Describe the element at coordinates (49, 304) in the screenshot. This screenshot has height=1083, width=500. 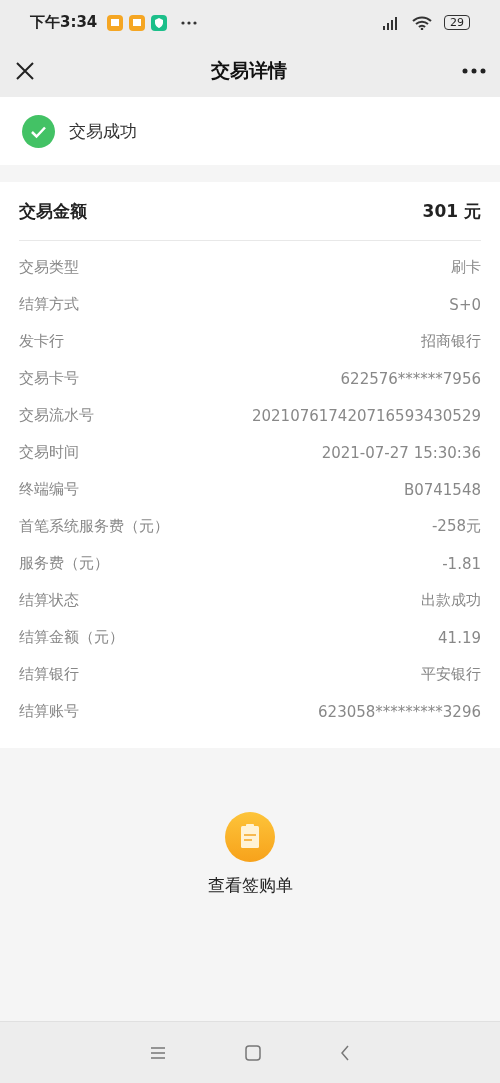
I see `detail-label: 结算方式` at that location.